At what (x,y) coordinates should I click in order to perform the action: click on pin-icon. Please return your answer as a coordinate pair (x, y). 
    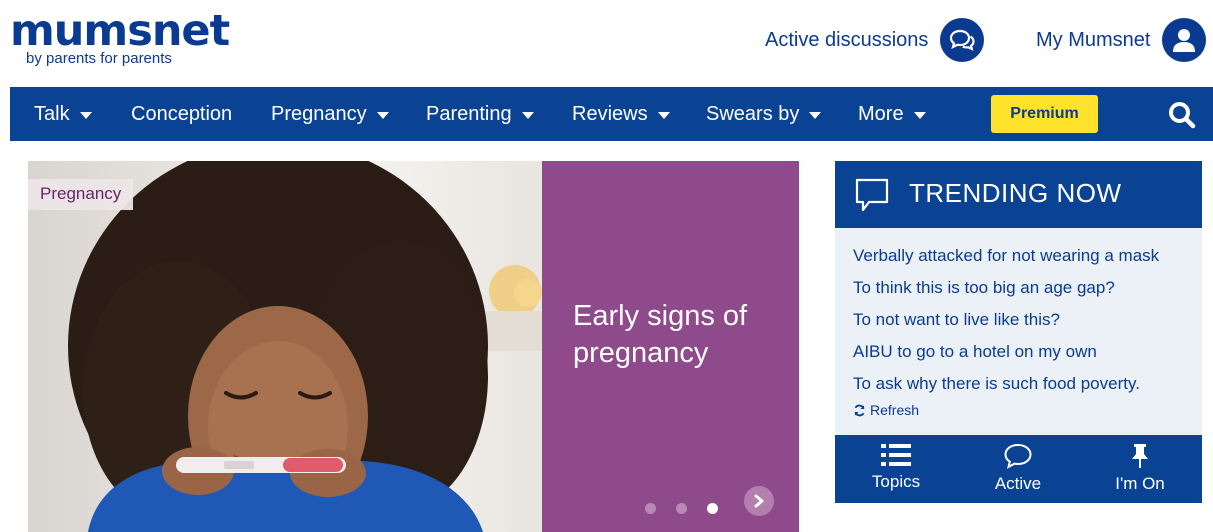
    Looking at the image, I should click on (1140, 456).